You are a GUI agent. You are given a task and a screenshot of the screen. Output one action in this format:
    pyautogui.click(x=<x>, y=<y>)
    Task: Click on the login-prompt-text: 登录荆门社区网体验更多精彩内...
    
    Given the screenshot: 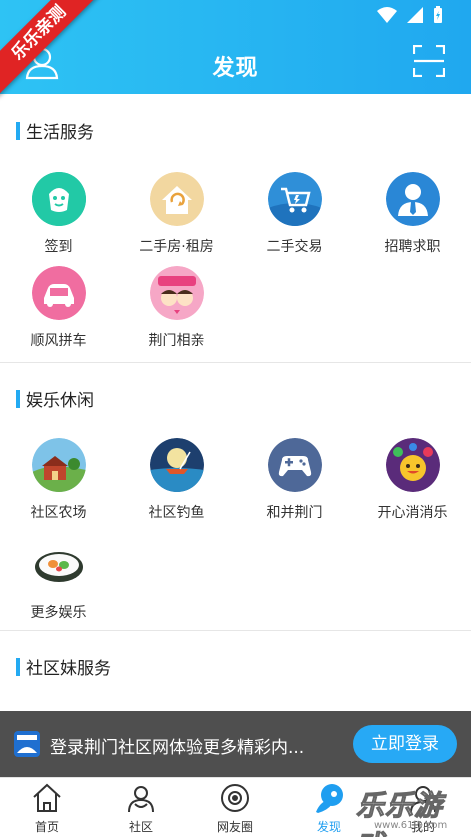 What is the action you would take?
    pyautogui.click(x=177, y=748)
    